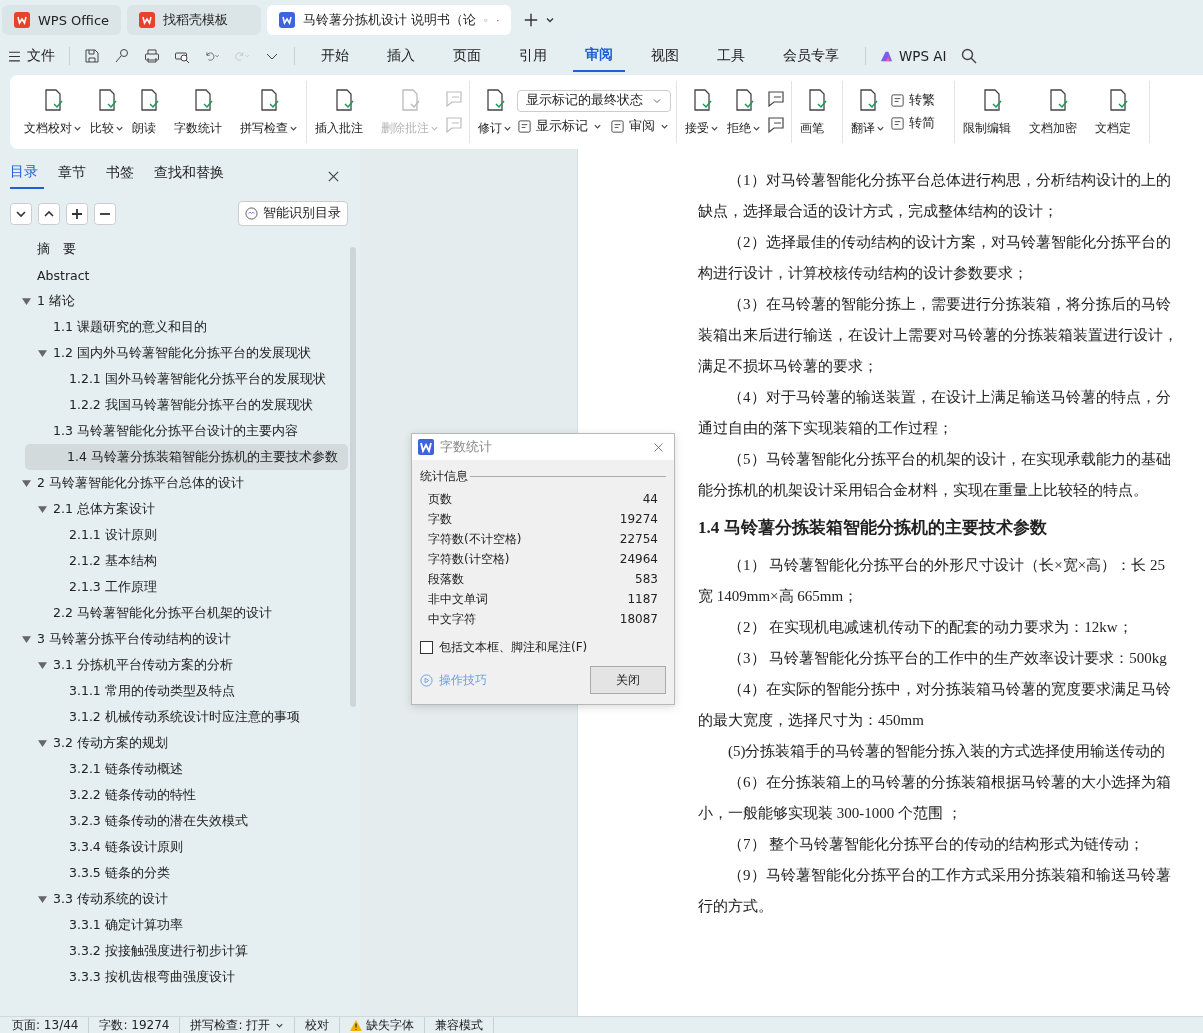 The height and width of the screenshot is (1033, 1203). Describe the element at coordinates (61, 20) in the screenshot. I see `browser-tab: WPS Office` at that location.